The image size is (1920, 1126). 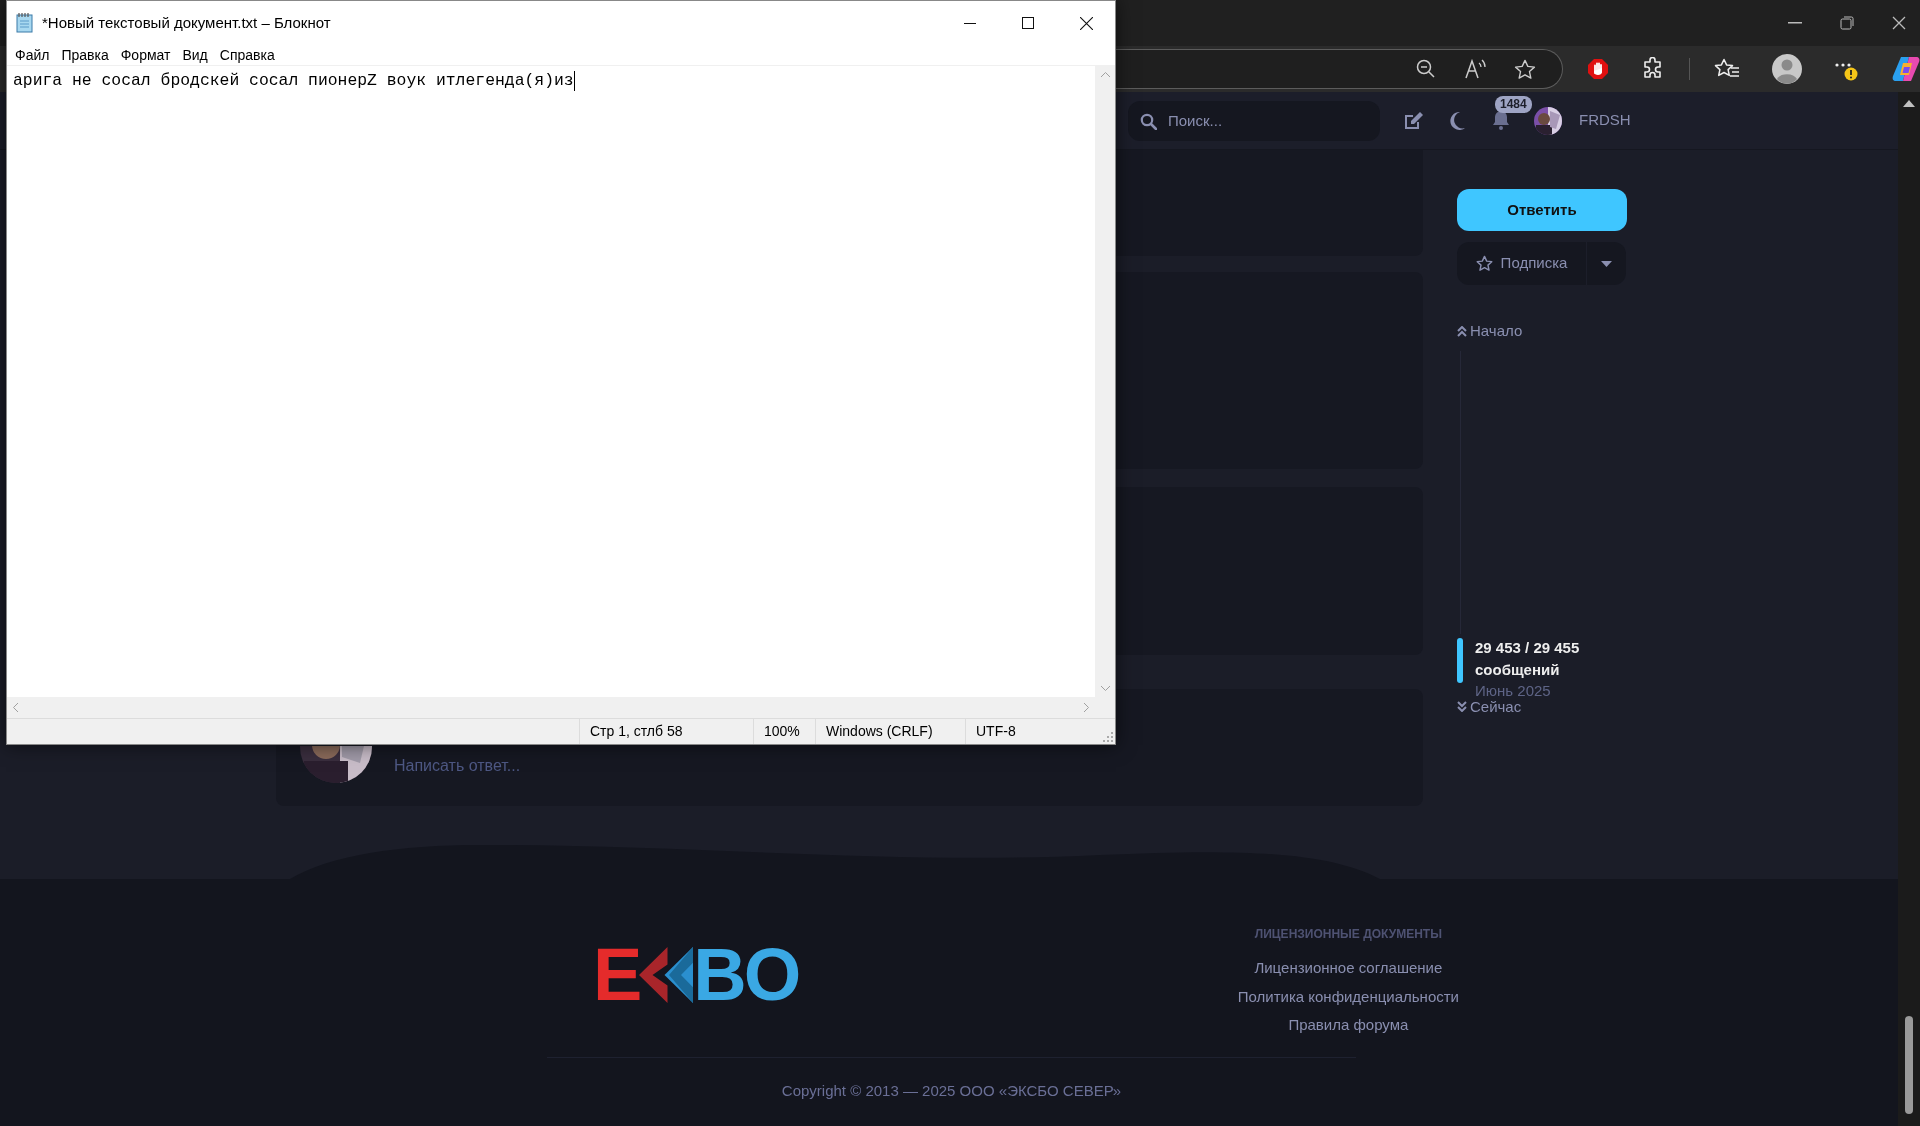 I want to click on copilot-icon, so click(x=1906, y=69).